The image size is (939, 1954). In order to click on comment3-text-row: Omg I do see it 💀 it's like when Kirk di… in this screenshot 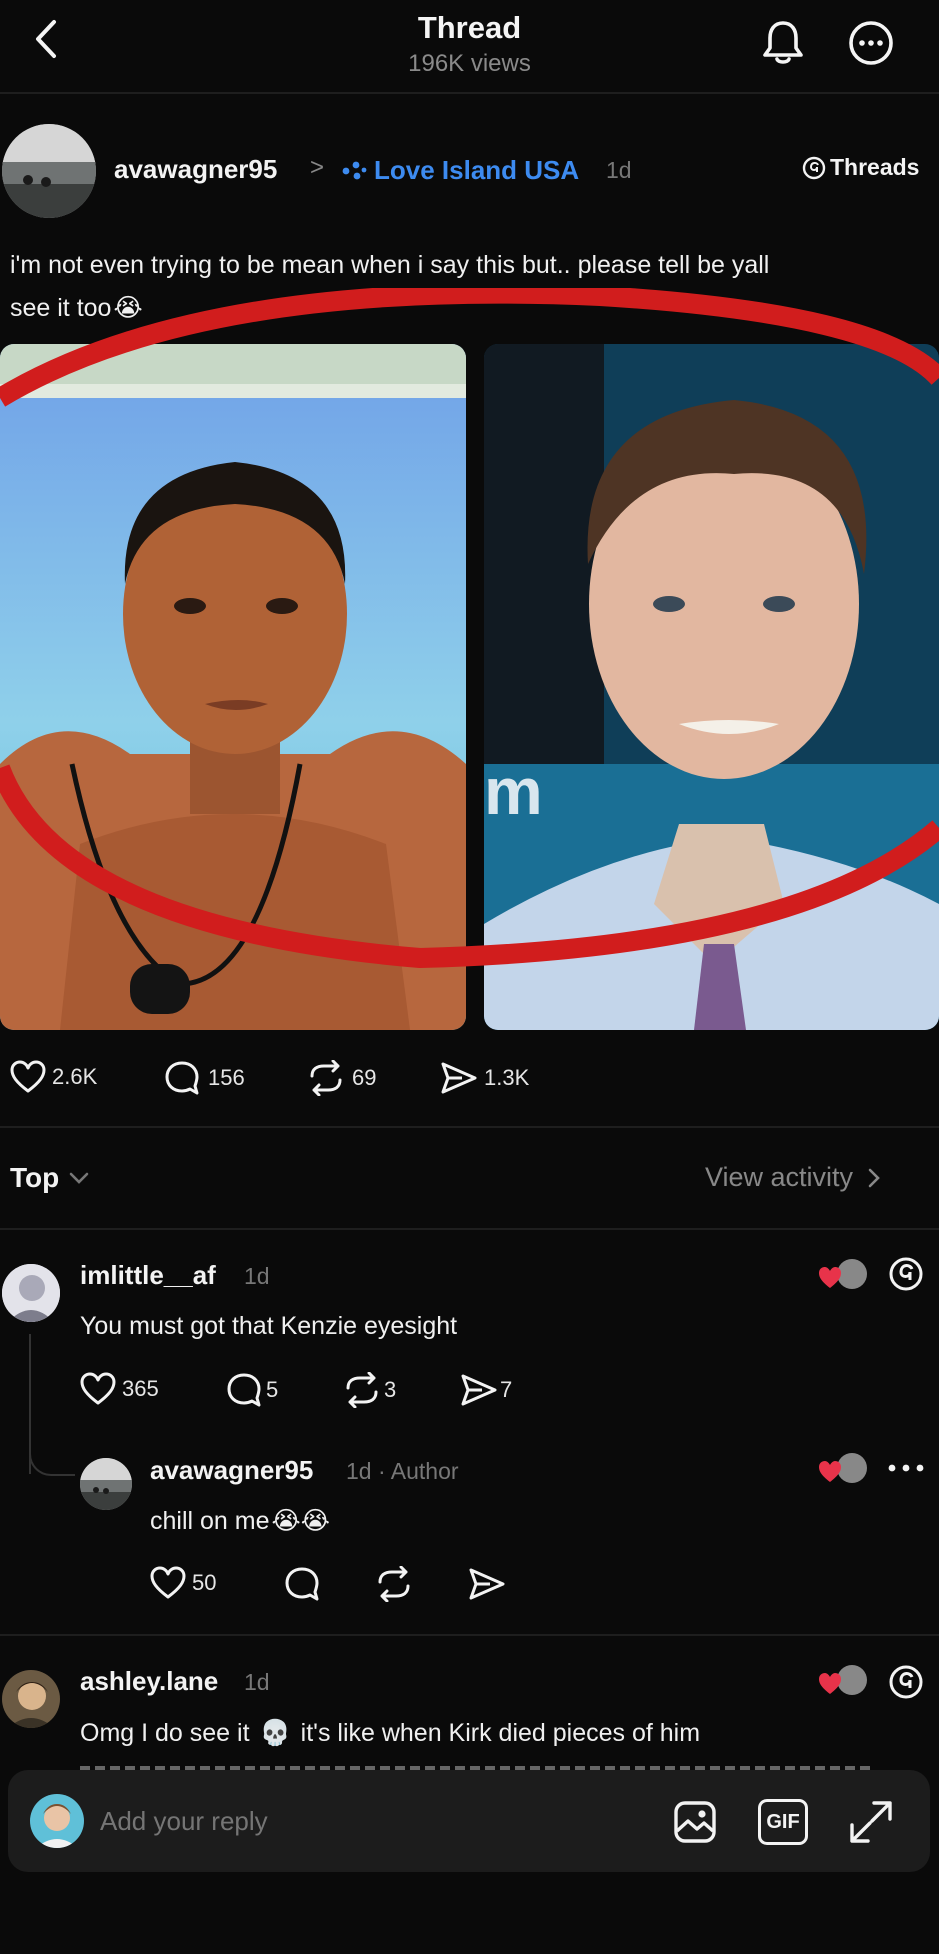, I will do `click(390, 1733)`.